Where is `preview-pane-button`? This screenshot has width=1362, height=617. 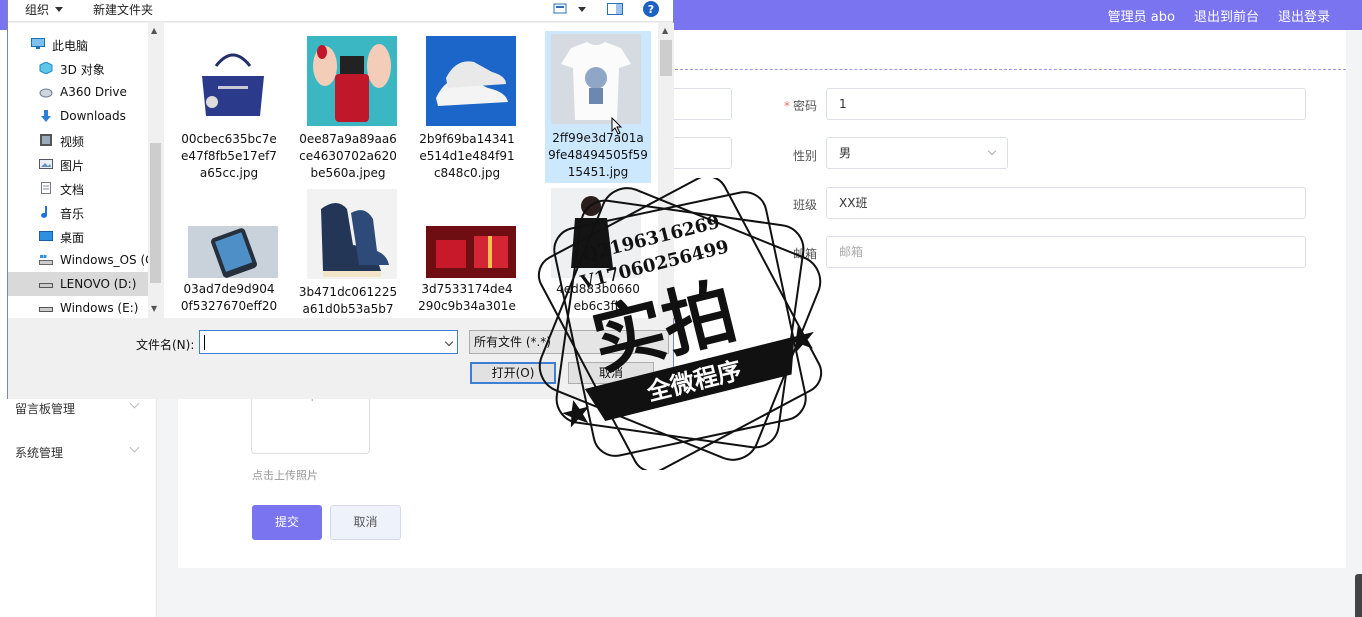
preview-pane-button is located at coordinates (615, 10).